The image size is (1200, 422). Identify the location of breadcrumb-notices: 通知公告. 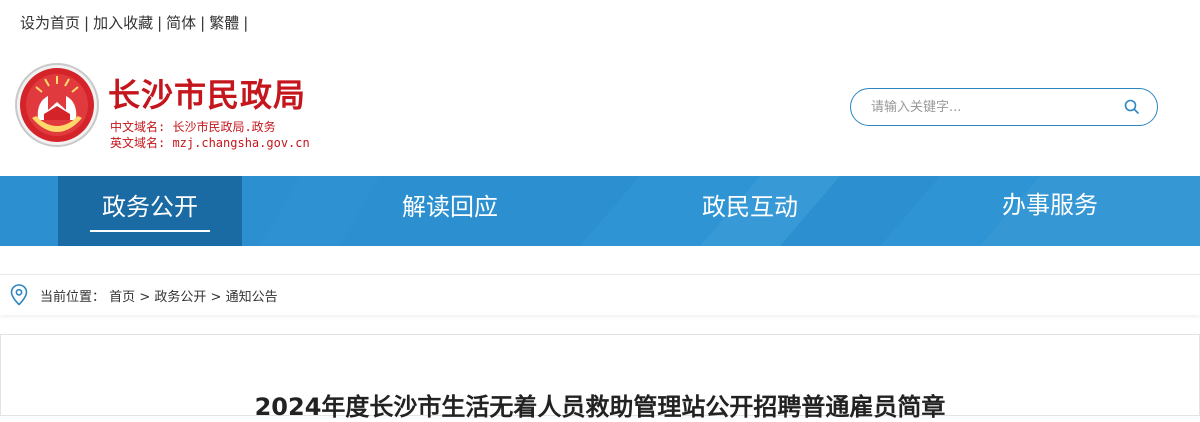
(252, 297).